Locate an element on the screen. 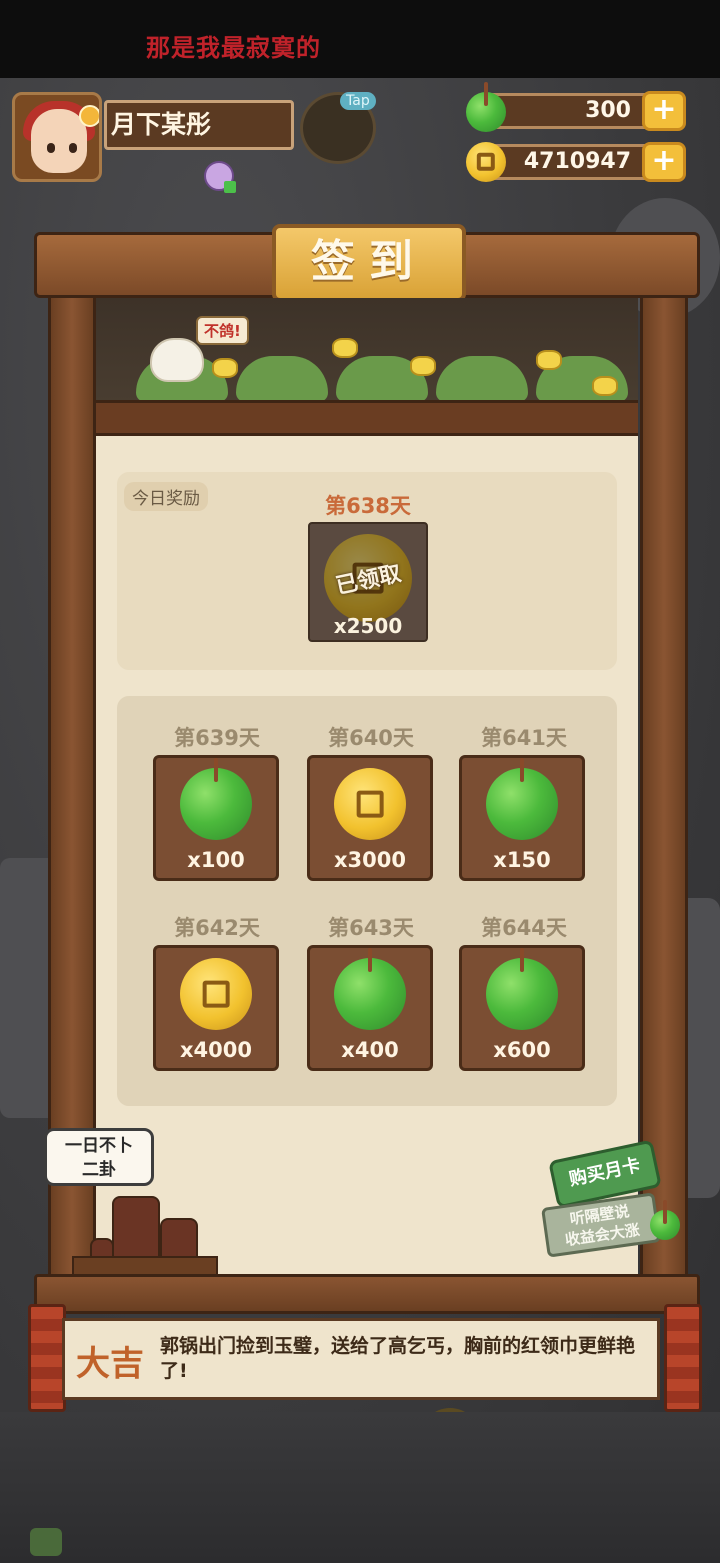  avatar is located at coordinates (57, 137).